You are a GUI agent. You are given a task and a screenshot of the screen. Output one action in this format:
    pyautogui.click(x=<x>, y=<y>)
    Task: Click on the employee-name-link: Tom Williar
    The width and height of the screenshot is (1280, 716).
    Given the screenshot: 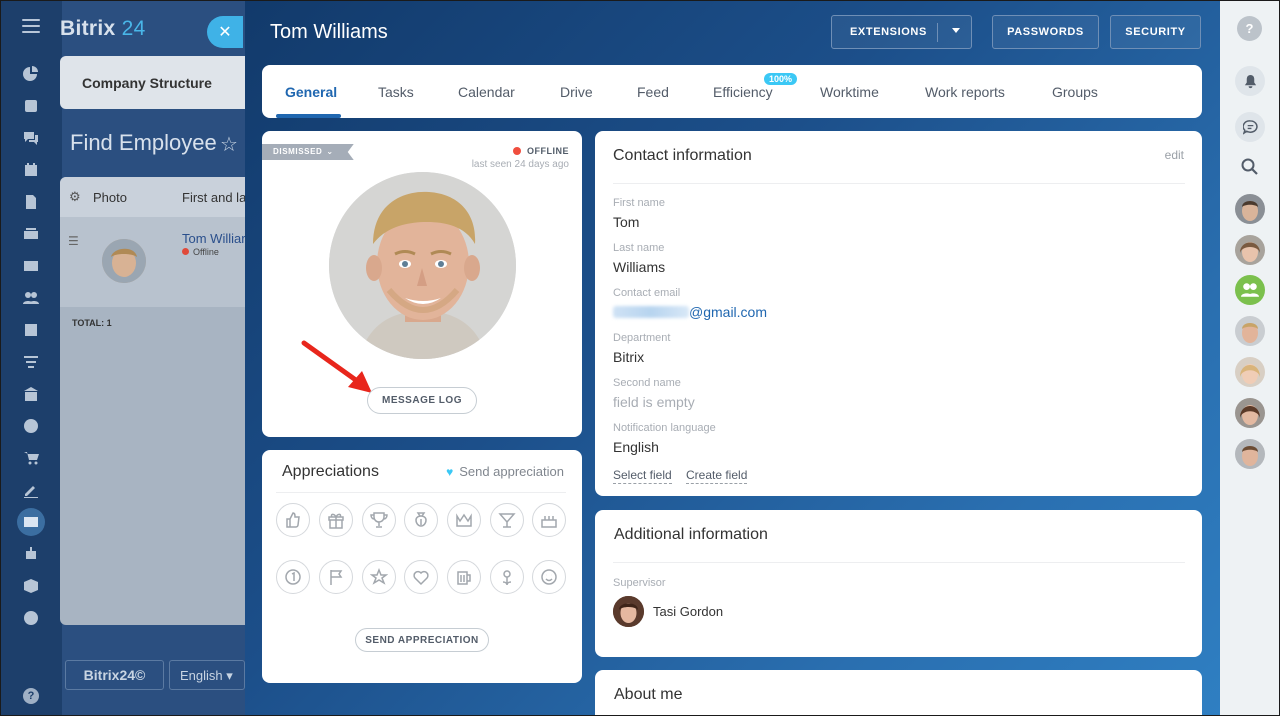 What is the action you would take?
    pyautogui.click(x=213, y=238)
    